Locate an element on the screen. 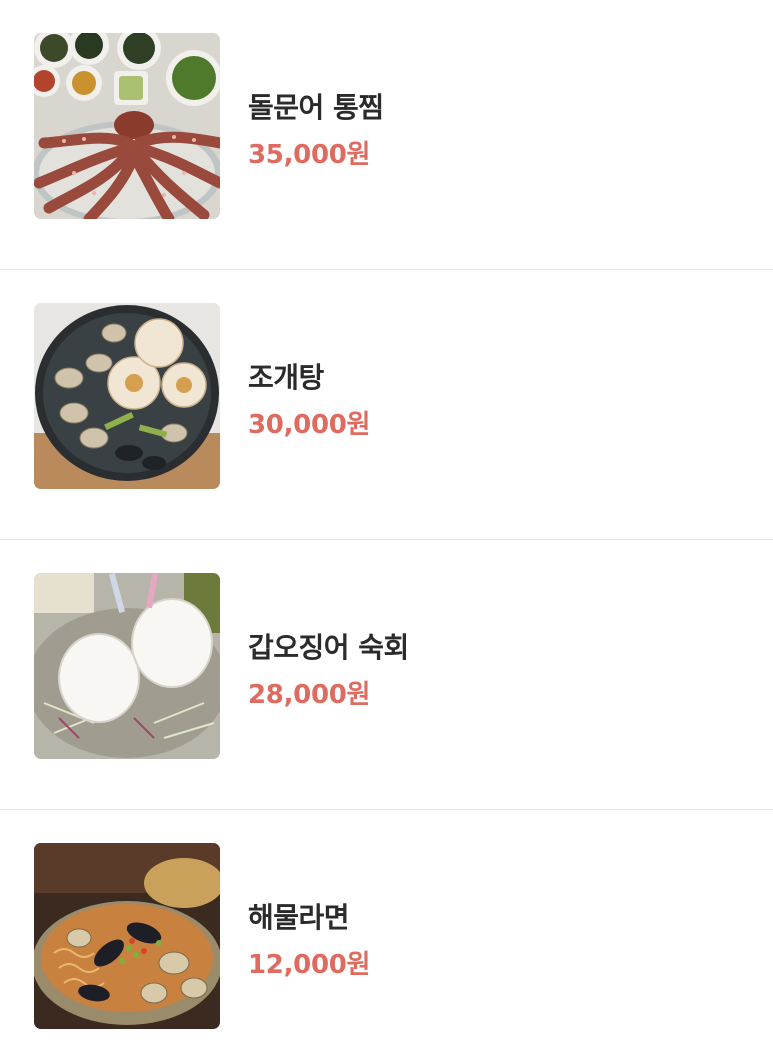  steamed-octopus-photo is located at coordinates (127, 126).